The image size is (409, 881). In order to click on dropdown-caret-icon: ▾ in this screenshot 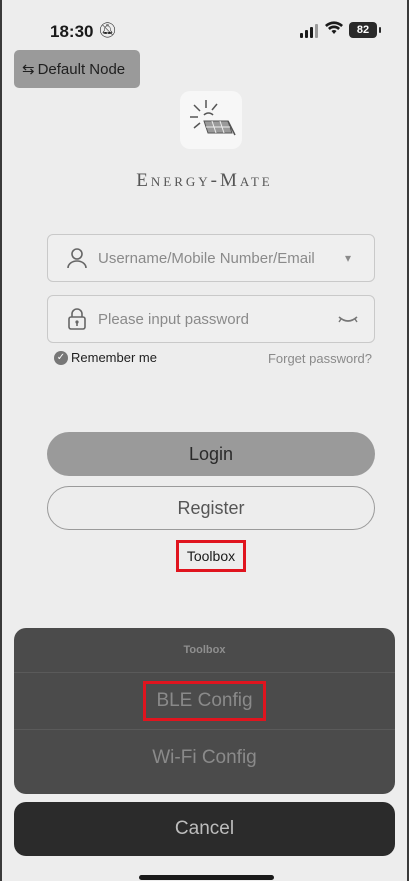, I will do `click(348, 258)`.